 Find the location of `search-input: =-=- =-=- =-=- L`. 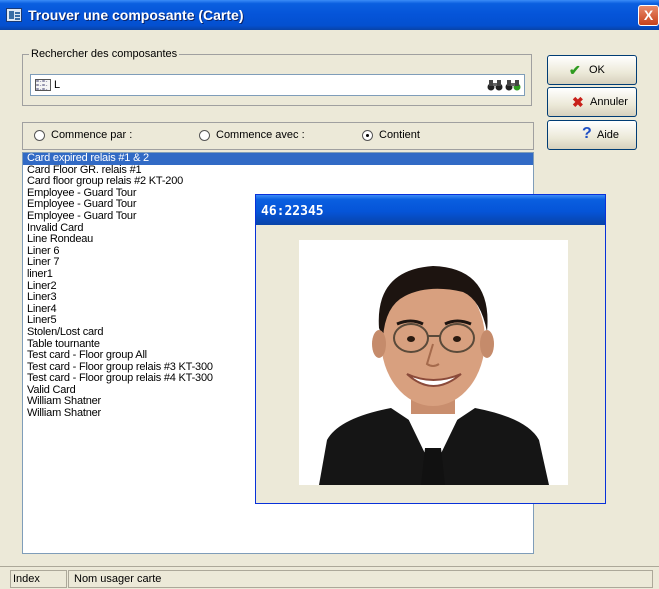

search-input: =-=- =-=- =-=- L is located at coordinates (277, 85).